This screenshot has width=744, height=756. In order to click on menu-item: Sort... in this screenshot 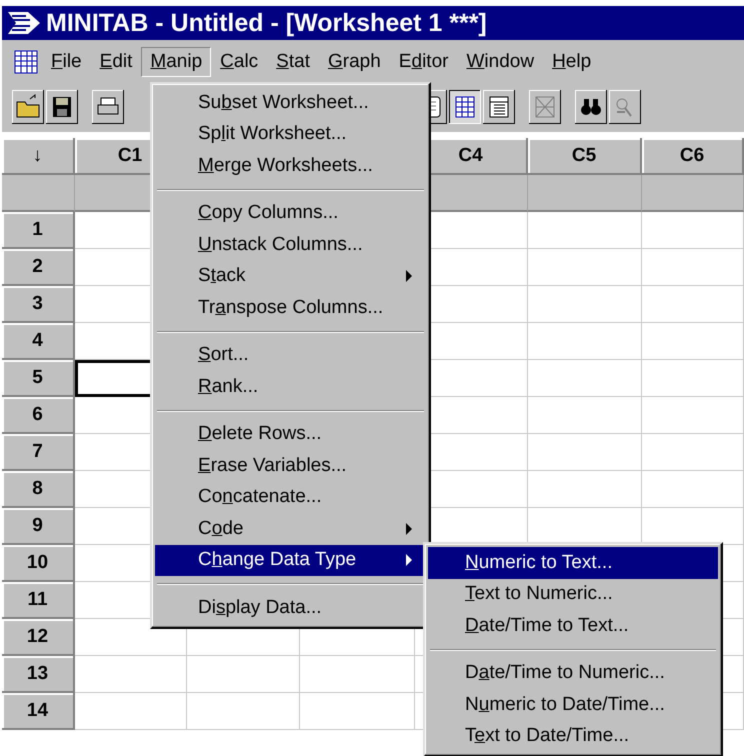, I will do `click(290, 355)`.